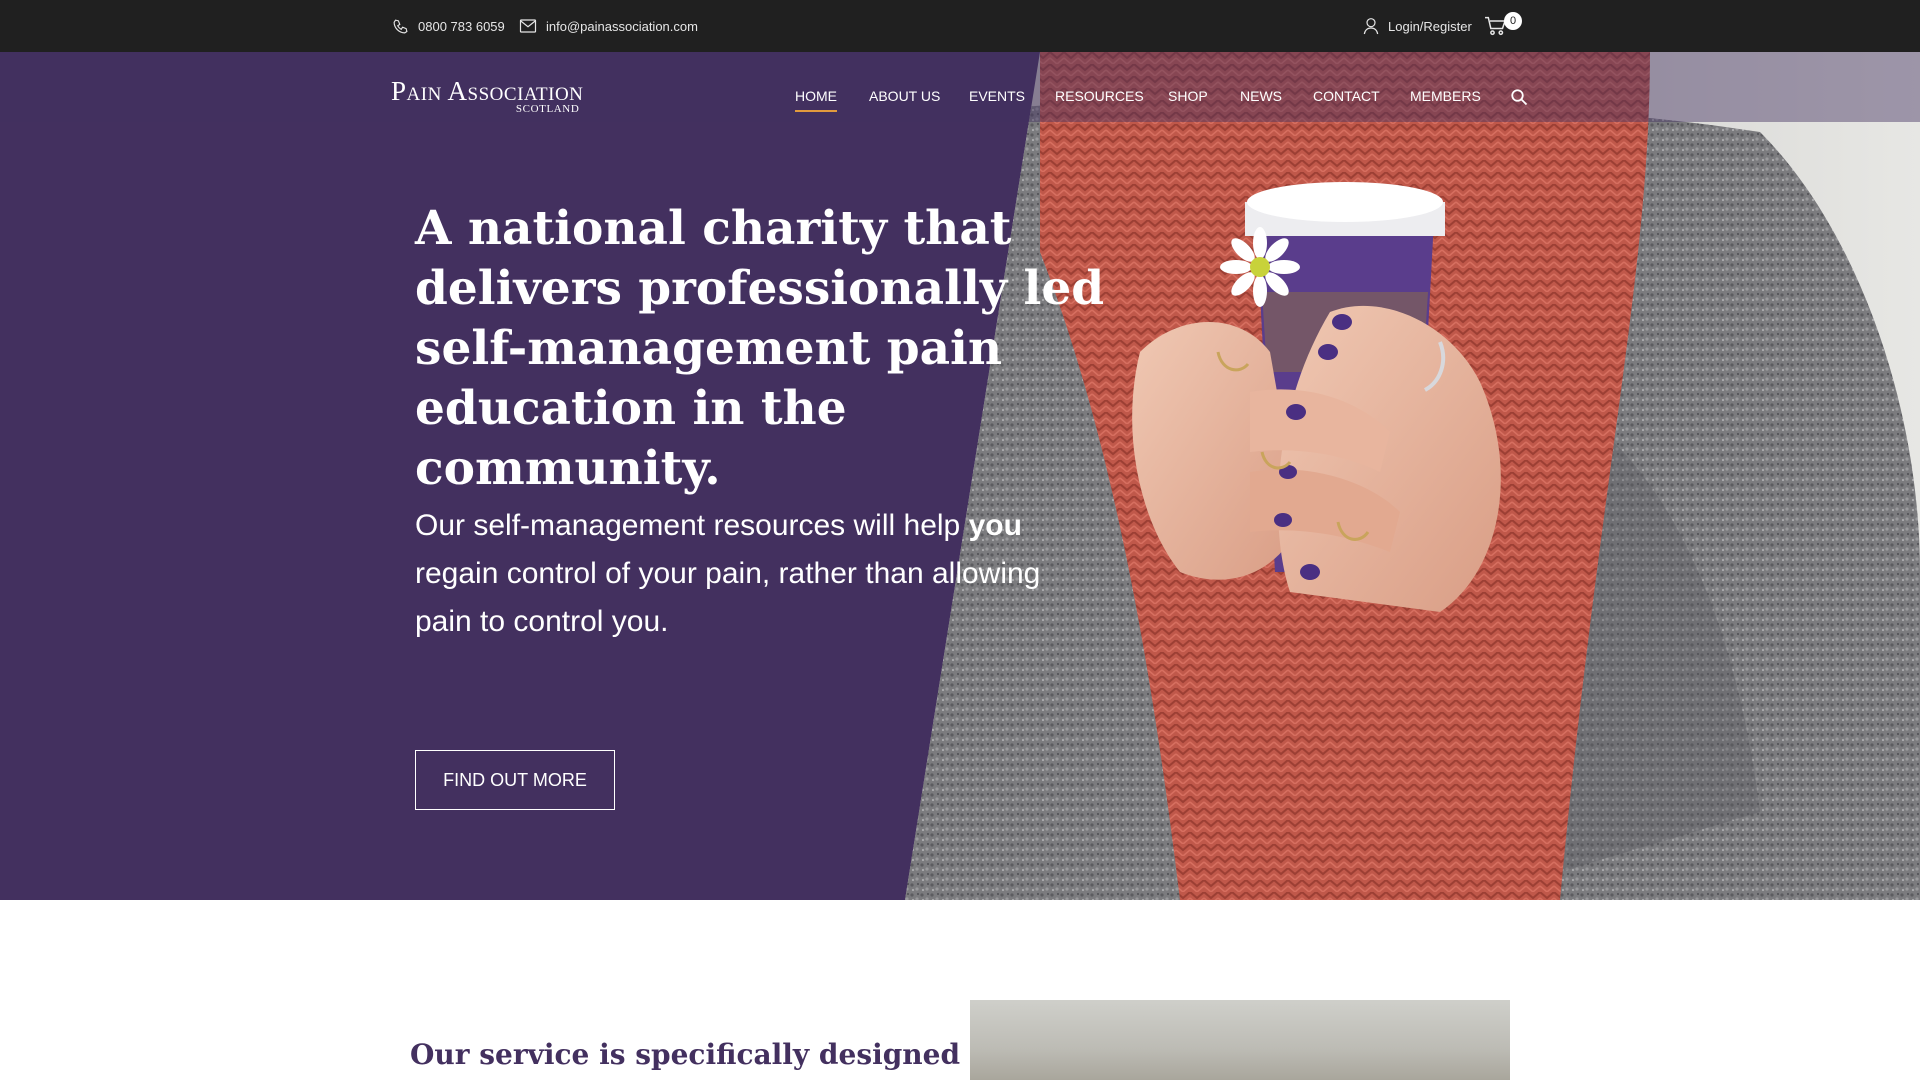 The width and height of the screenshot is (1920, 1080). What do you see at coordinates (528, 26) in the screenshot?
I see `mail-icon` at bounding box center [528, 26].